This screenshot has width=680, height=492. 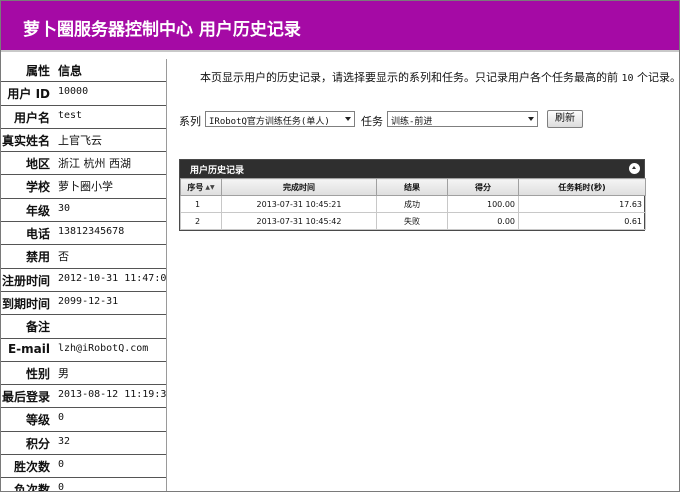 What do you see at coordinates (28, 348) in the screenshot?
I see `user-info-key: E-mail` at bounding box center [28, 348].